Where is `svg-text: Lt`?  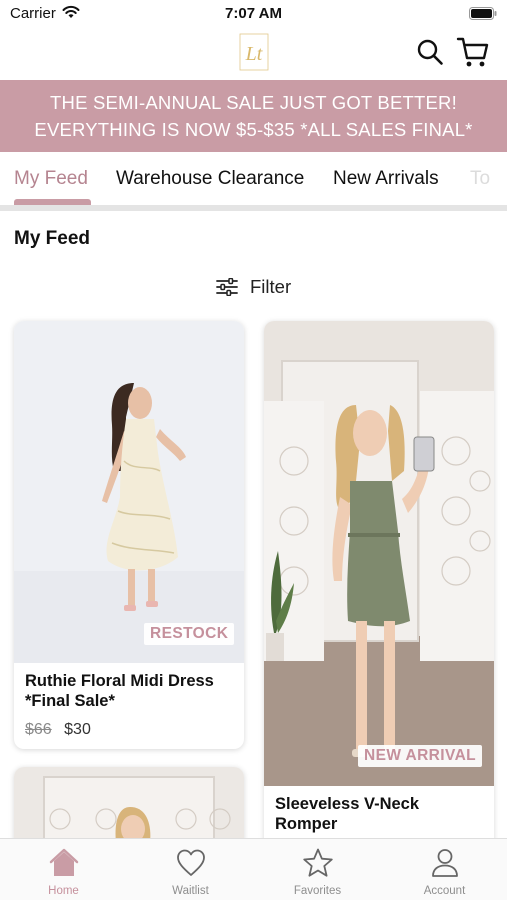
svg-text: Lt is located at coordinates (254, 54).